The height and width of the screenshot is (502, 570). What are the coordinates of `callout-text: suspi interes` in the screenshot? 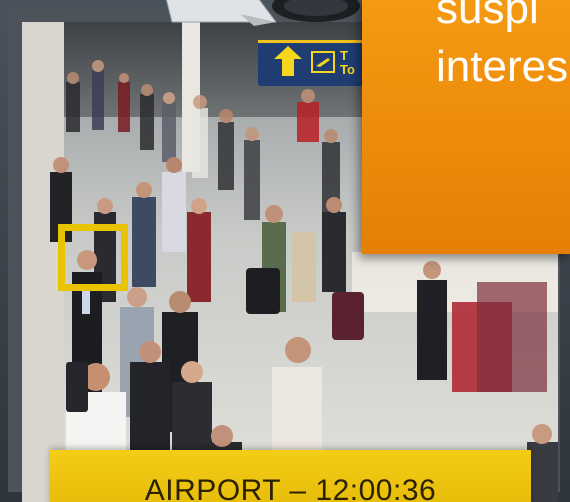 It's located at (502, 45).